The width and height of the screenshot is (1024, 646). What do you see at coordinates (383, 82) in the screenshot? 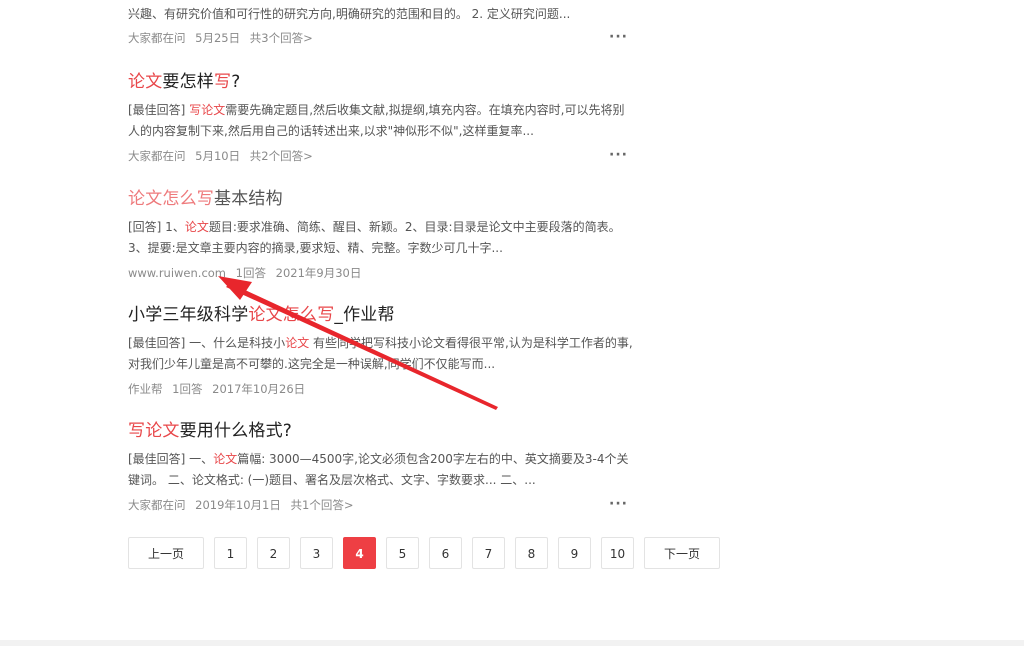
I see `result-title-link: 论文要怎样写?` at bounding box center [383, 82].